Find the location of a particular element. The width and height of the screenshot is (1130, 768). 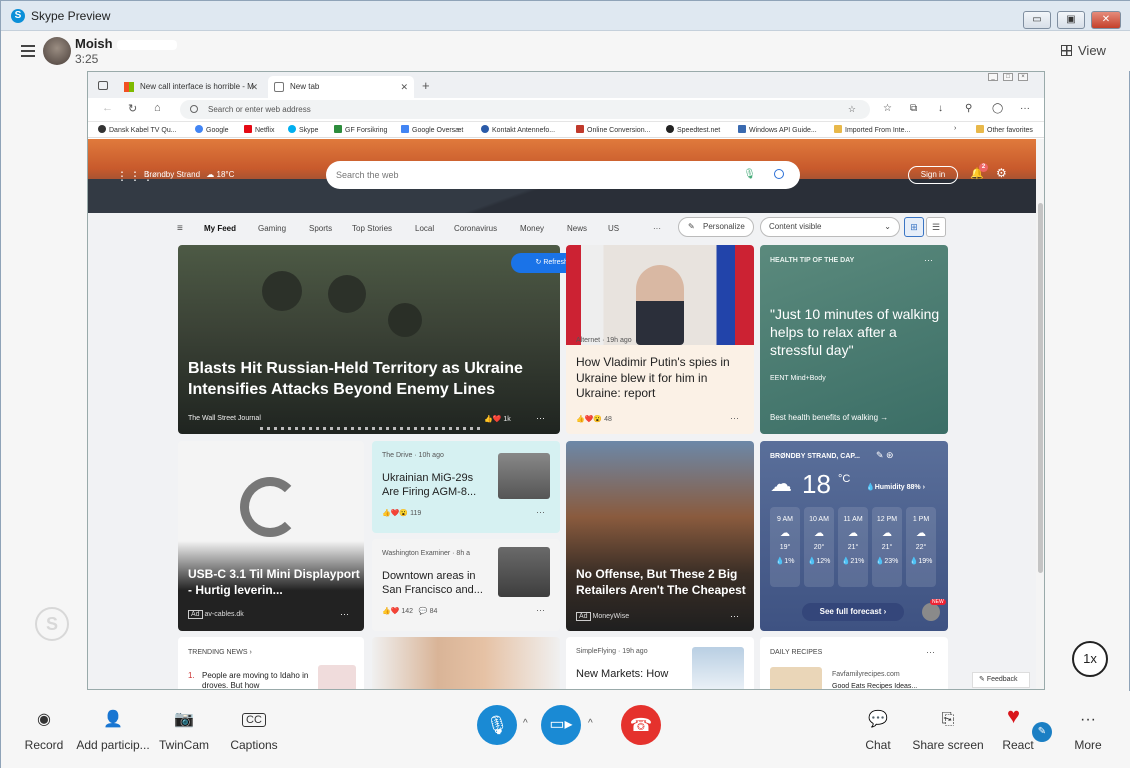

record-button: ◉ Record is located at coordinates (44, 730).